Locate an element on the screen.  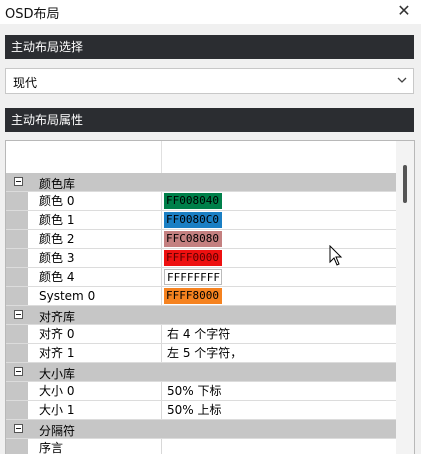
category-row-separator: 分隔符 is located at coordinates (201, 429).